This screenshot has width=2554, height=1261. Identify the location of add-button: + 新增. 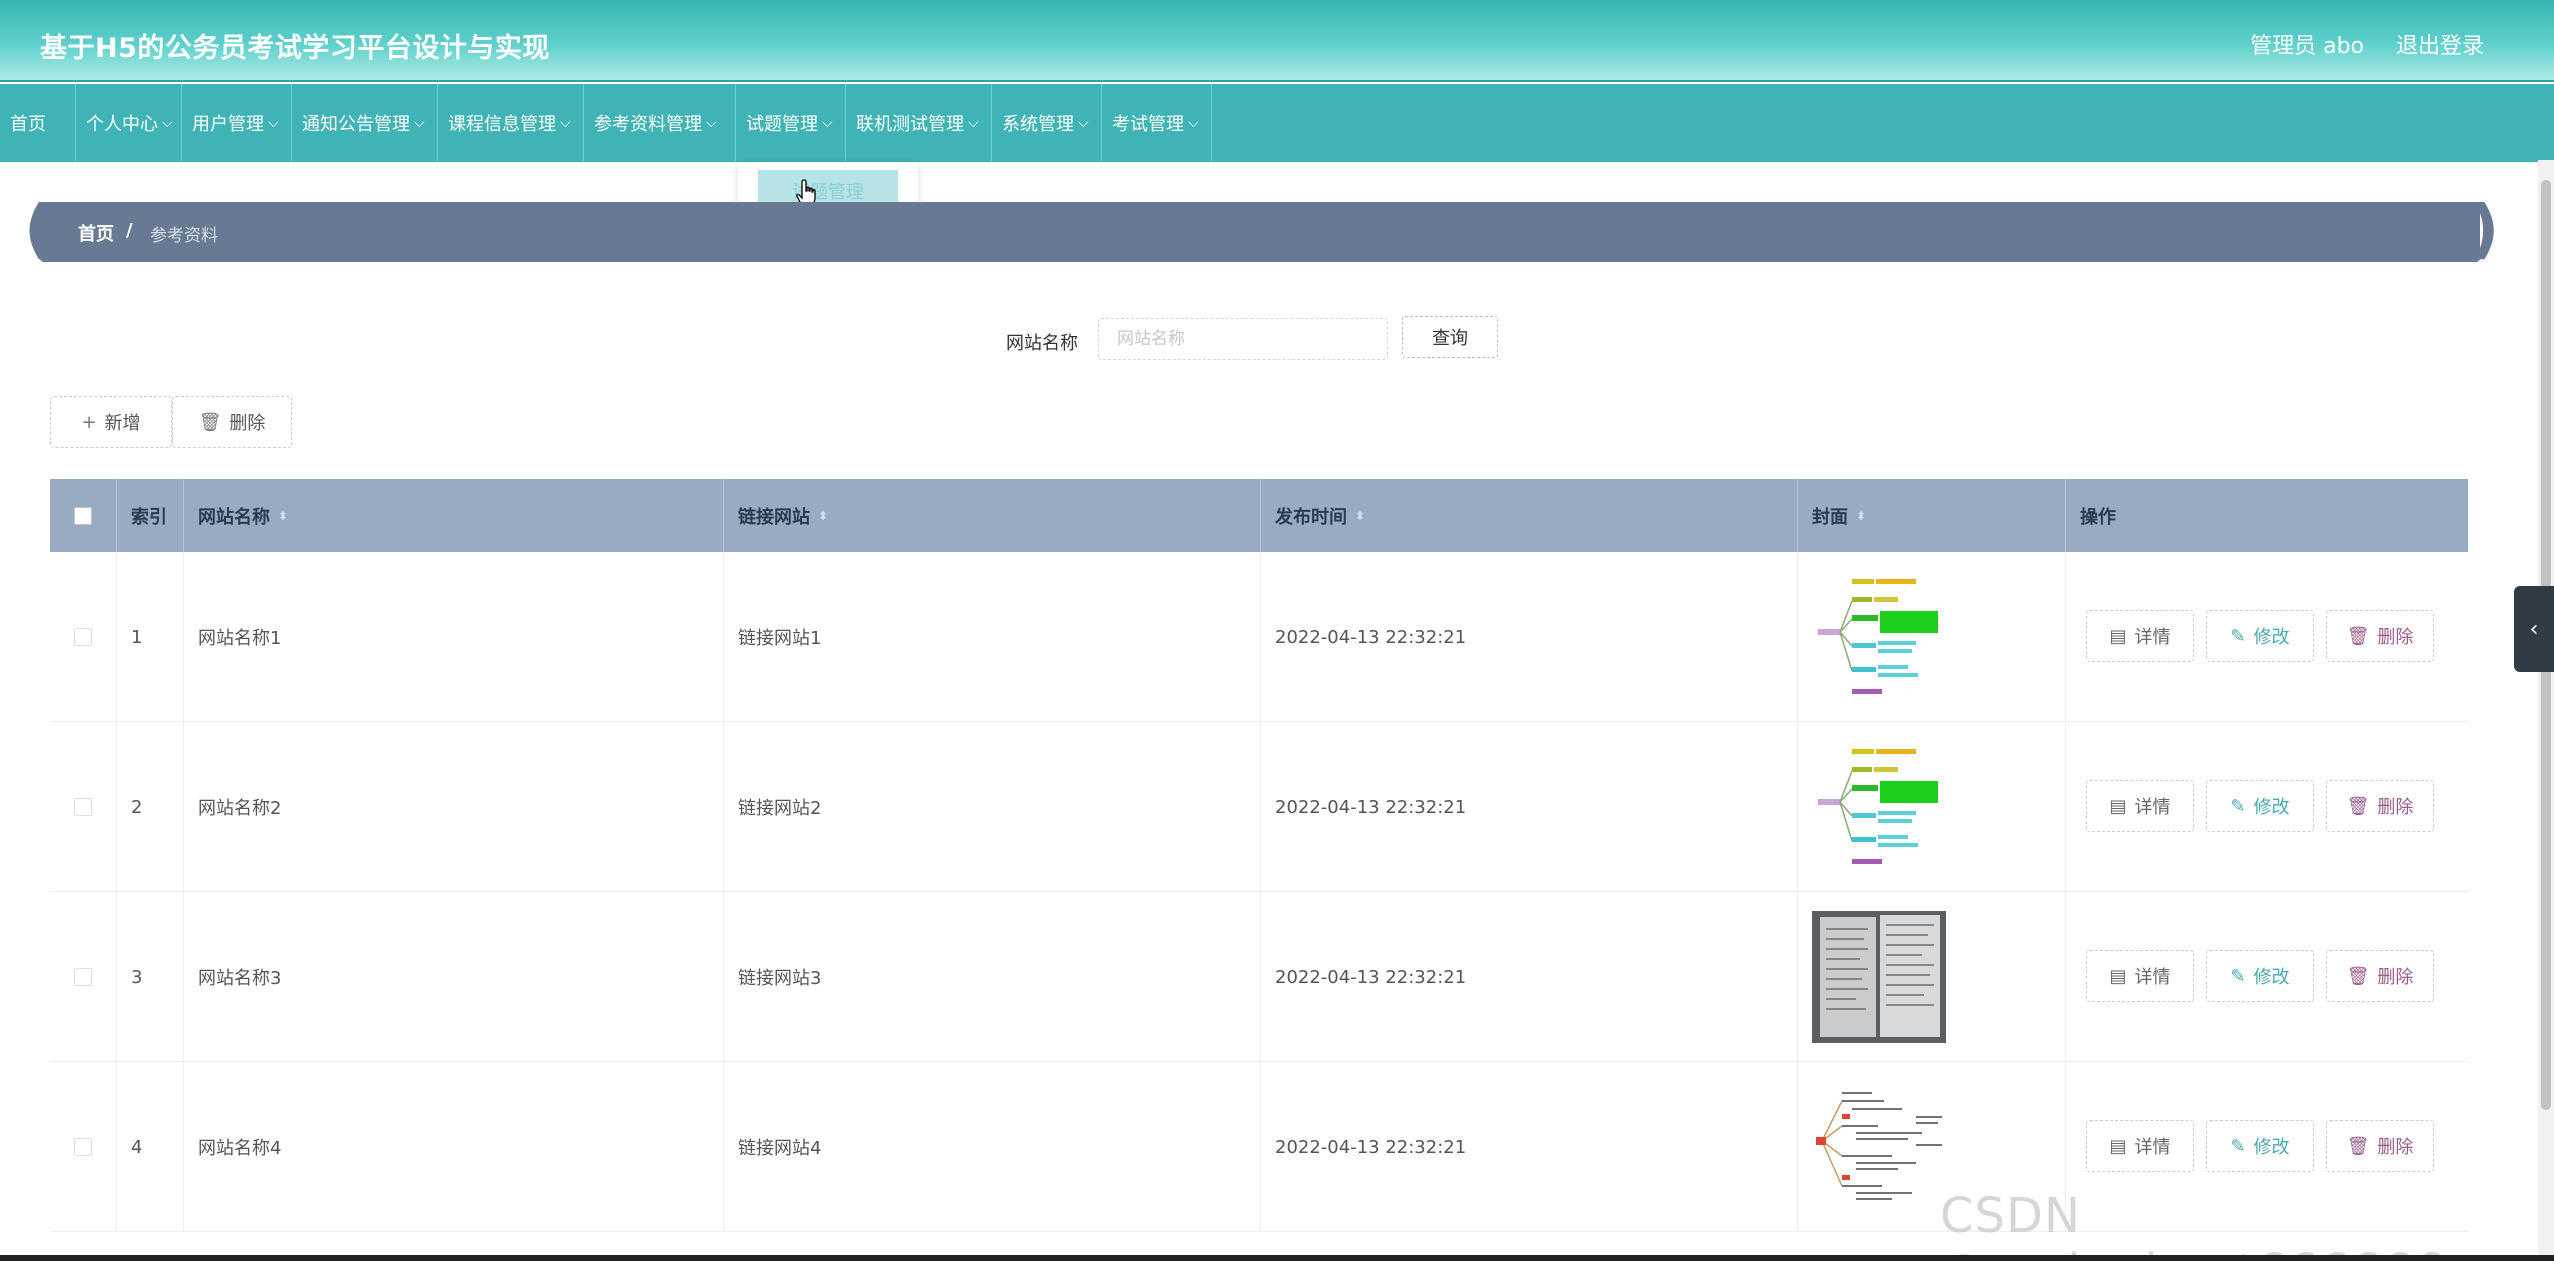
(111, 422).